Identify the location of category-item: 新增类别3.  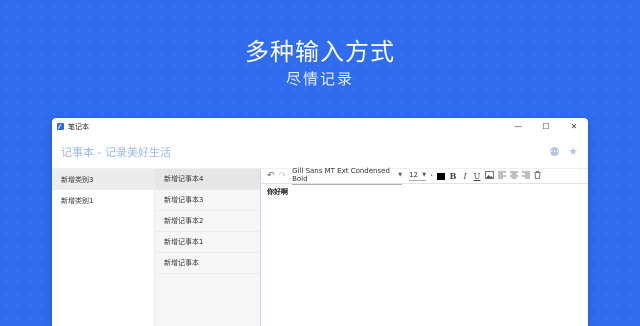
(103, 179).